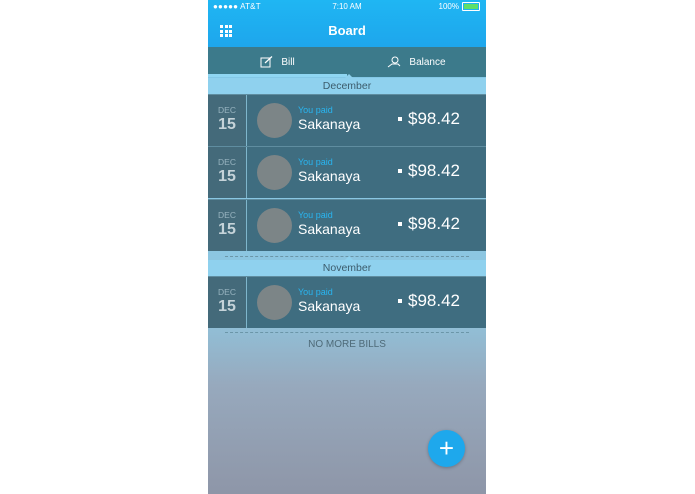 The height and width of the screenshot is (494, 695). What do you see at coordinates (394, 62) in the screenshot?
I see `money-hand-icon` at bounding box center [394, 62].